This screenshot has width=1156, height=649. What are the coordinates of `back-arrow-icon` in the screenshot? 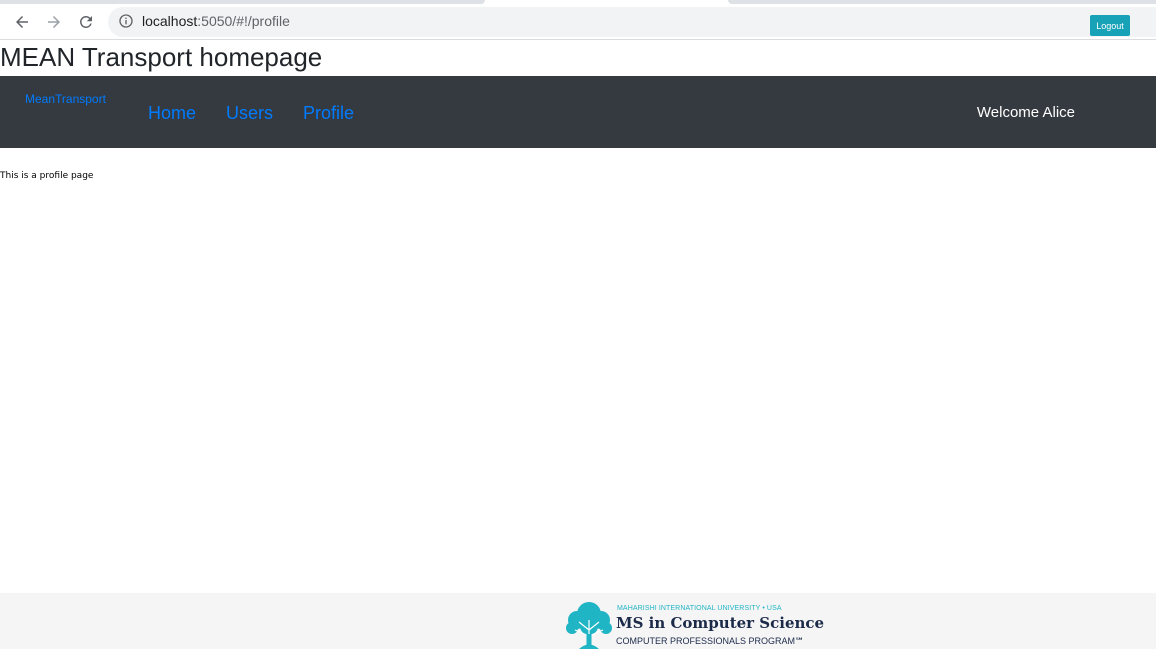 It's located at (22, 22).